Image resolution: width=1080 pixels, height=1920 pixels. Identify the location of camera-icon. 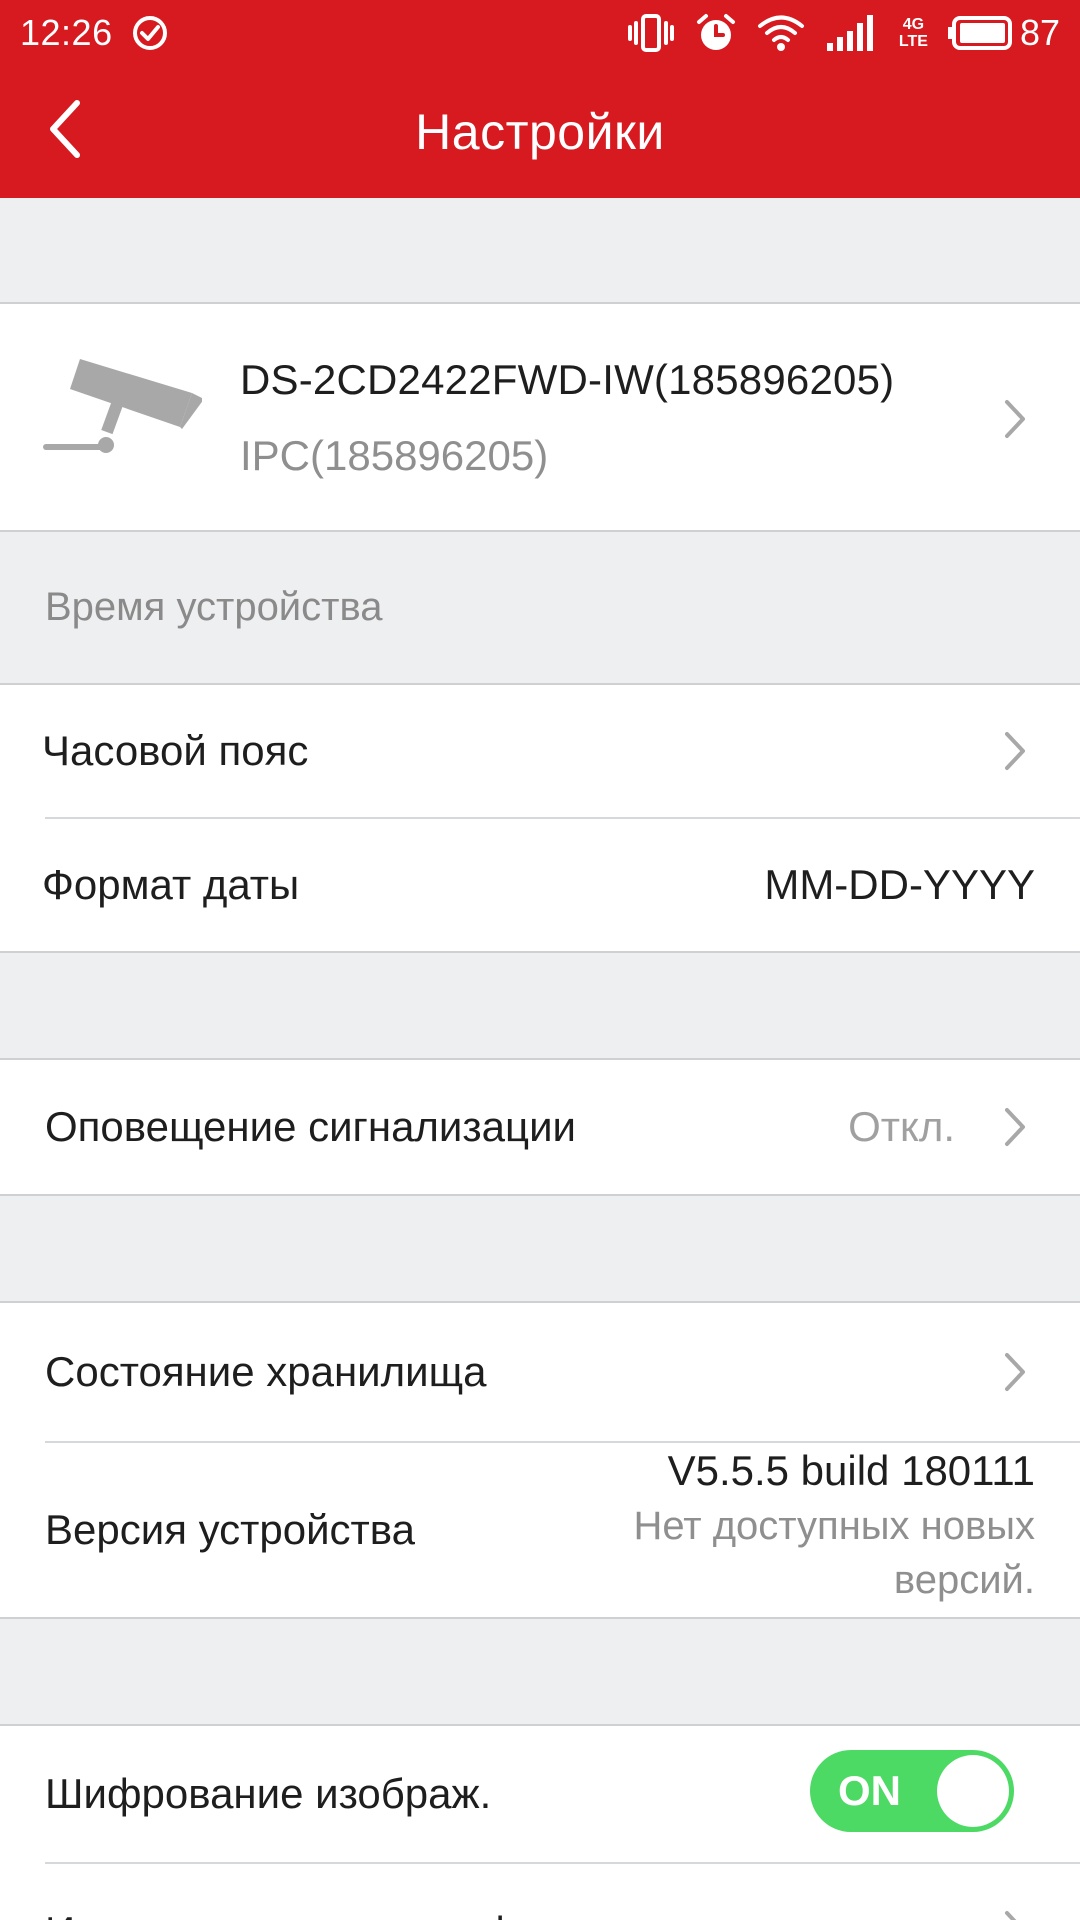
(123, 411).